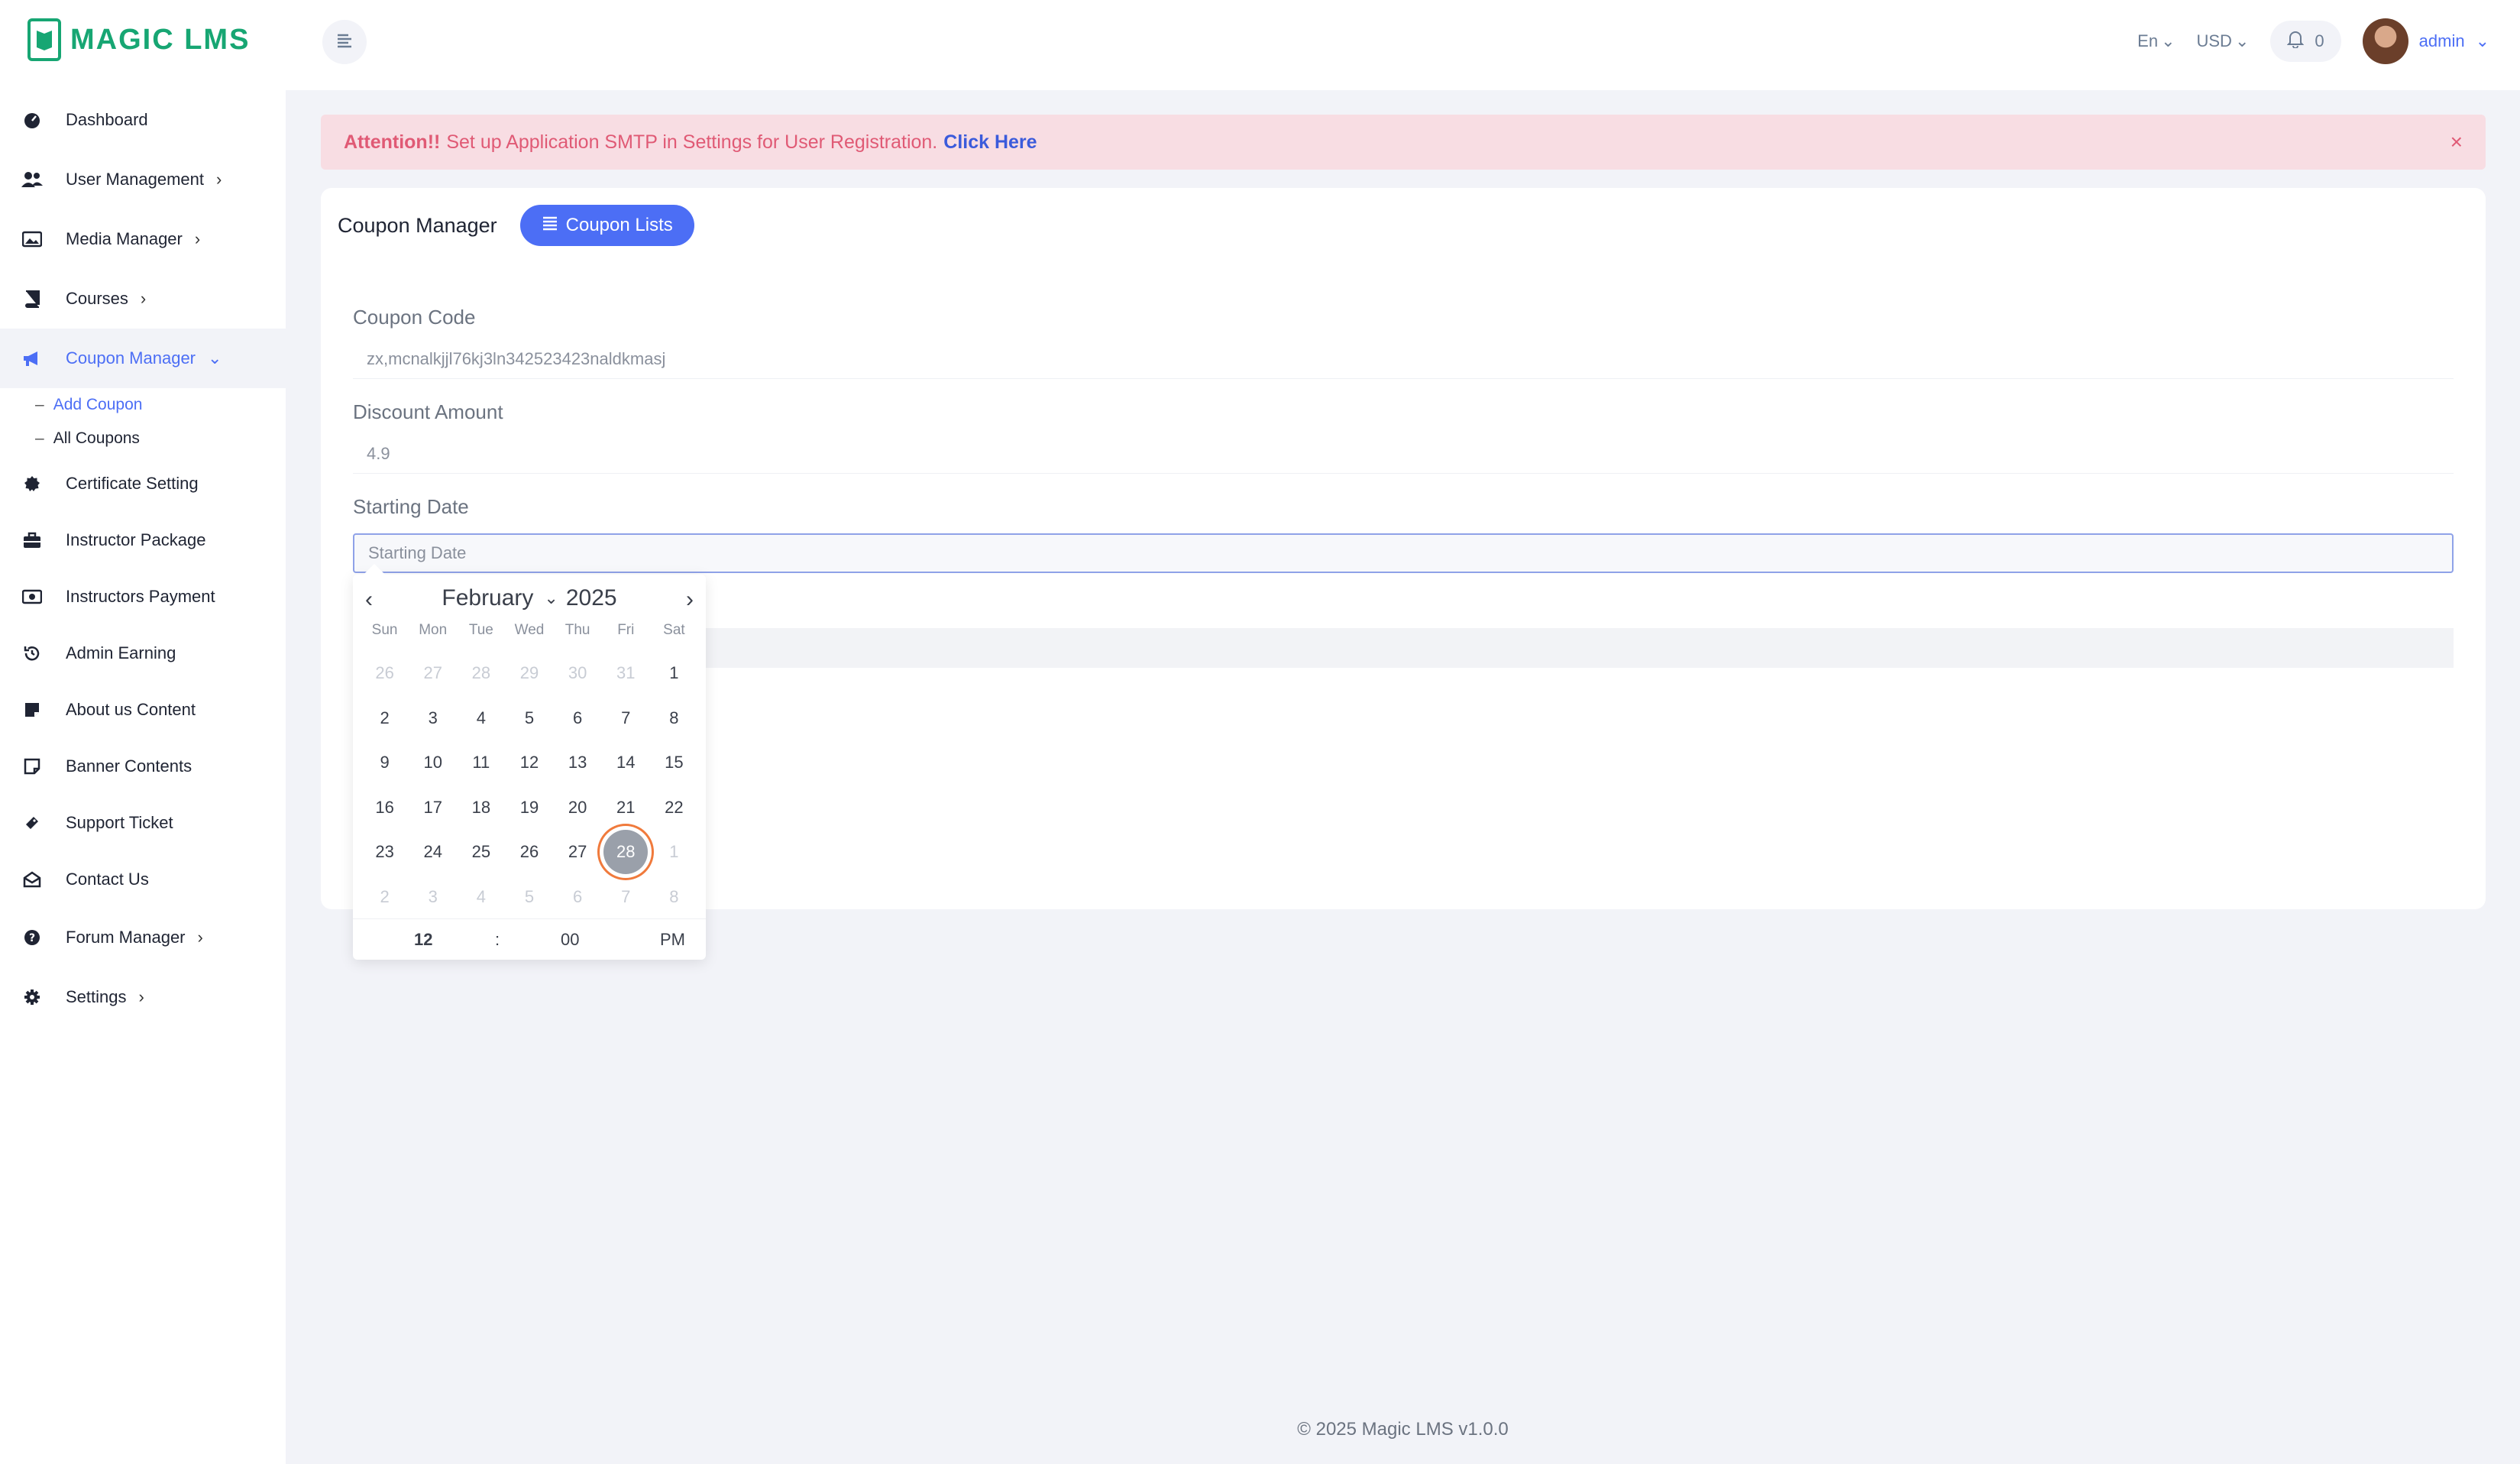 The image size is (2520, 1464). What do you see at coordinates (143, 120) in the screenshot?
I see `sidebar-item-dashboard: Dashboard` at bounding box center [143, 120].